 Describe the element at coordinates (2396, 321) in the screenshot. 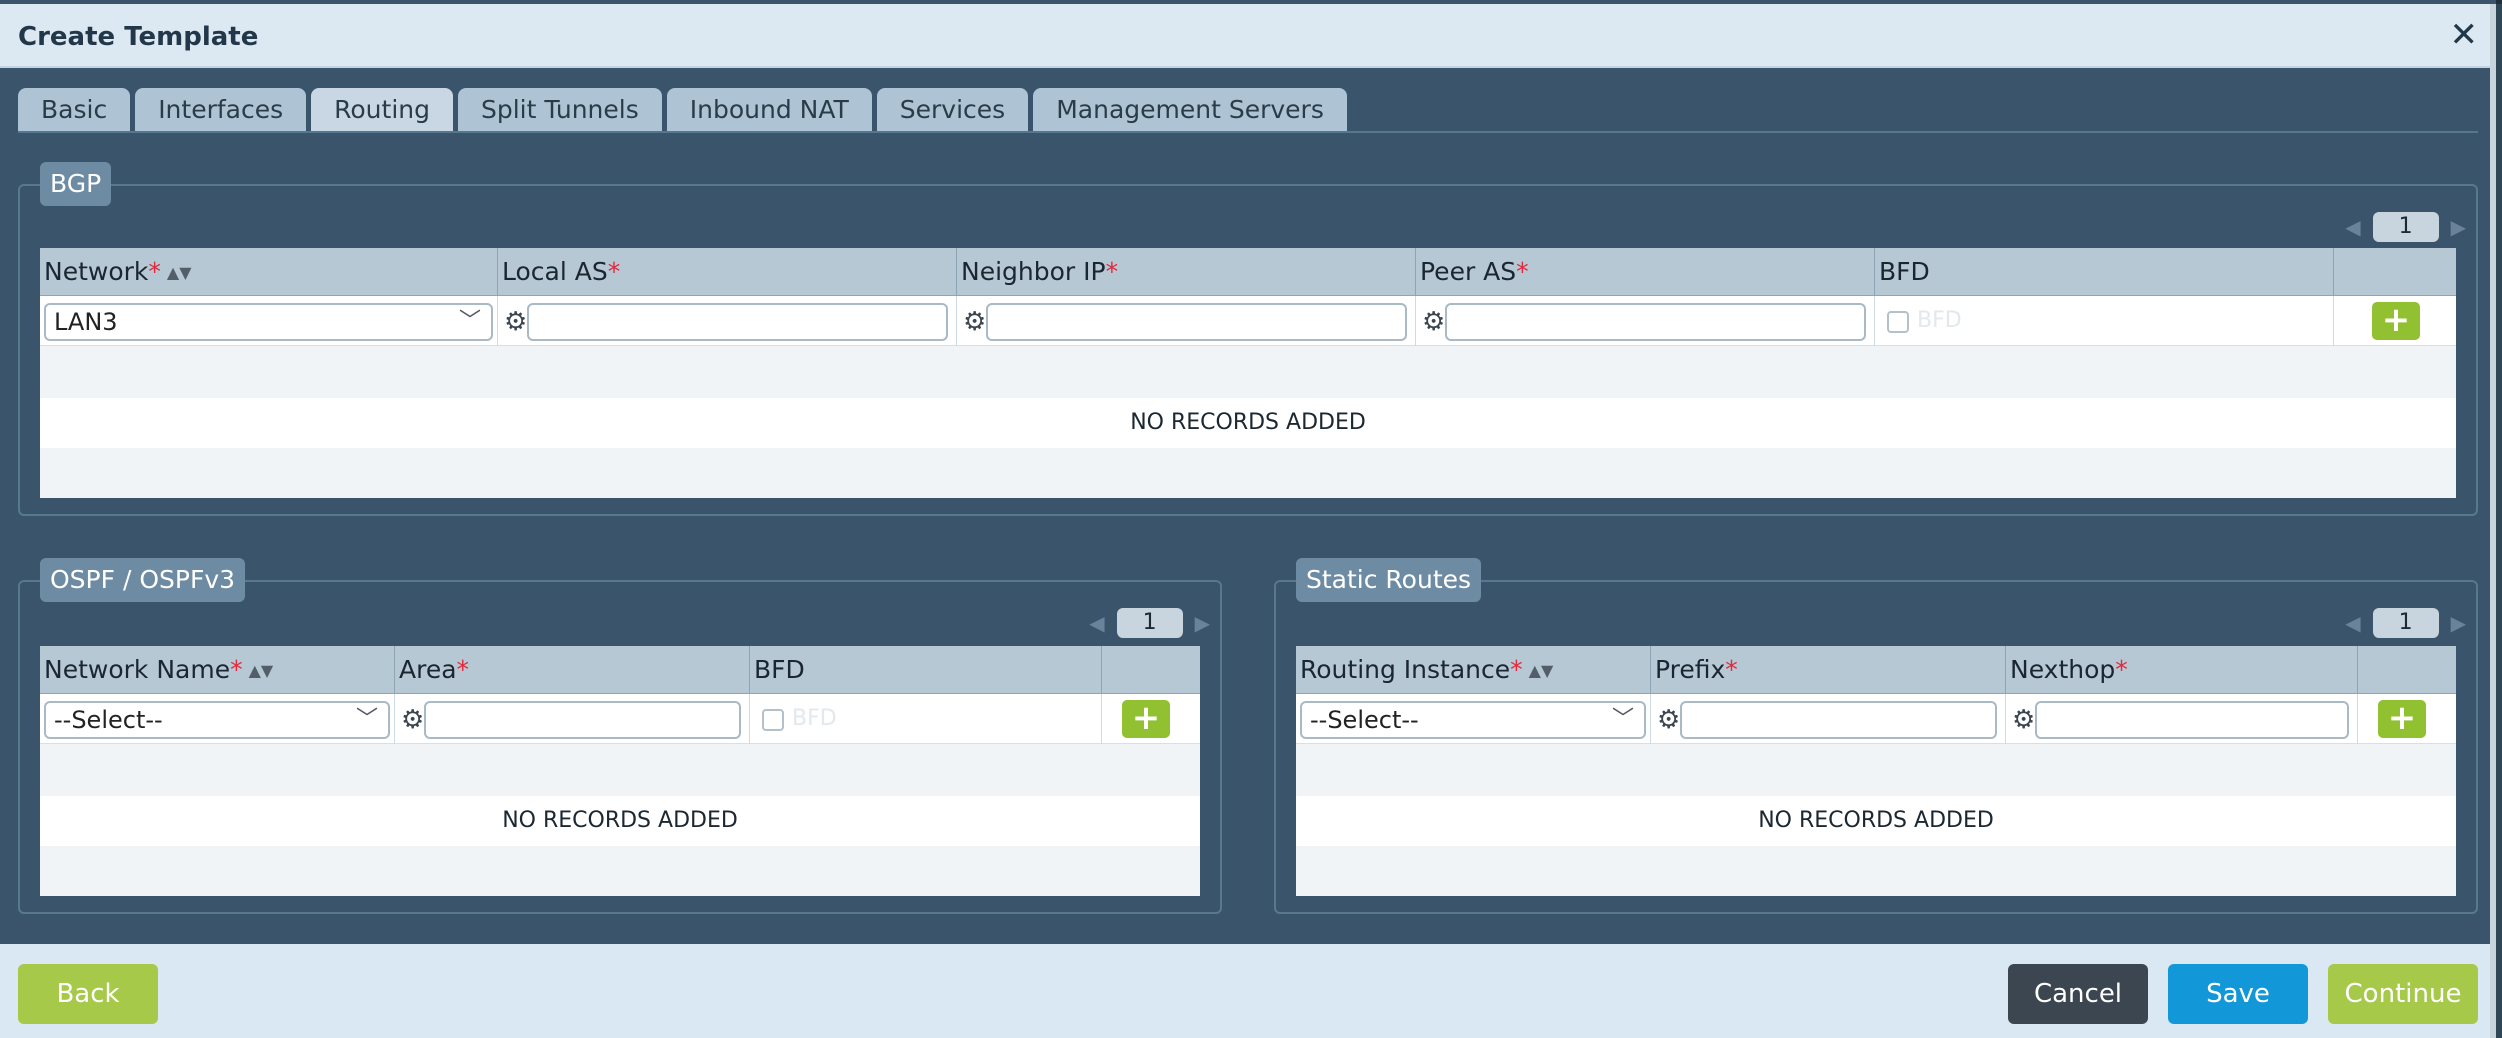

I see `add-bgp-button: +` at that location.